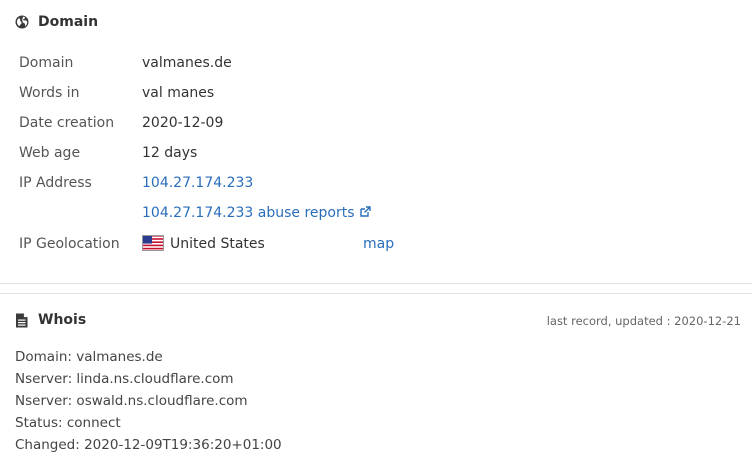  I want to click on words-value: val manes, so click(178, 93).